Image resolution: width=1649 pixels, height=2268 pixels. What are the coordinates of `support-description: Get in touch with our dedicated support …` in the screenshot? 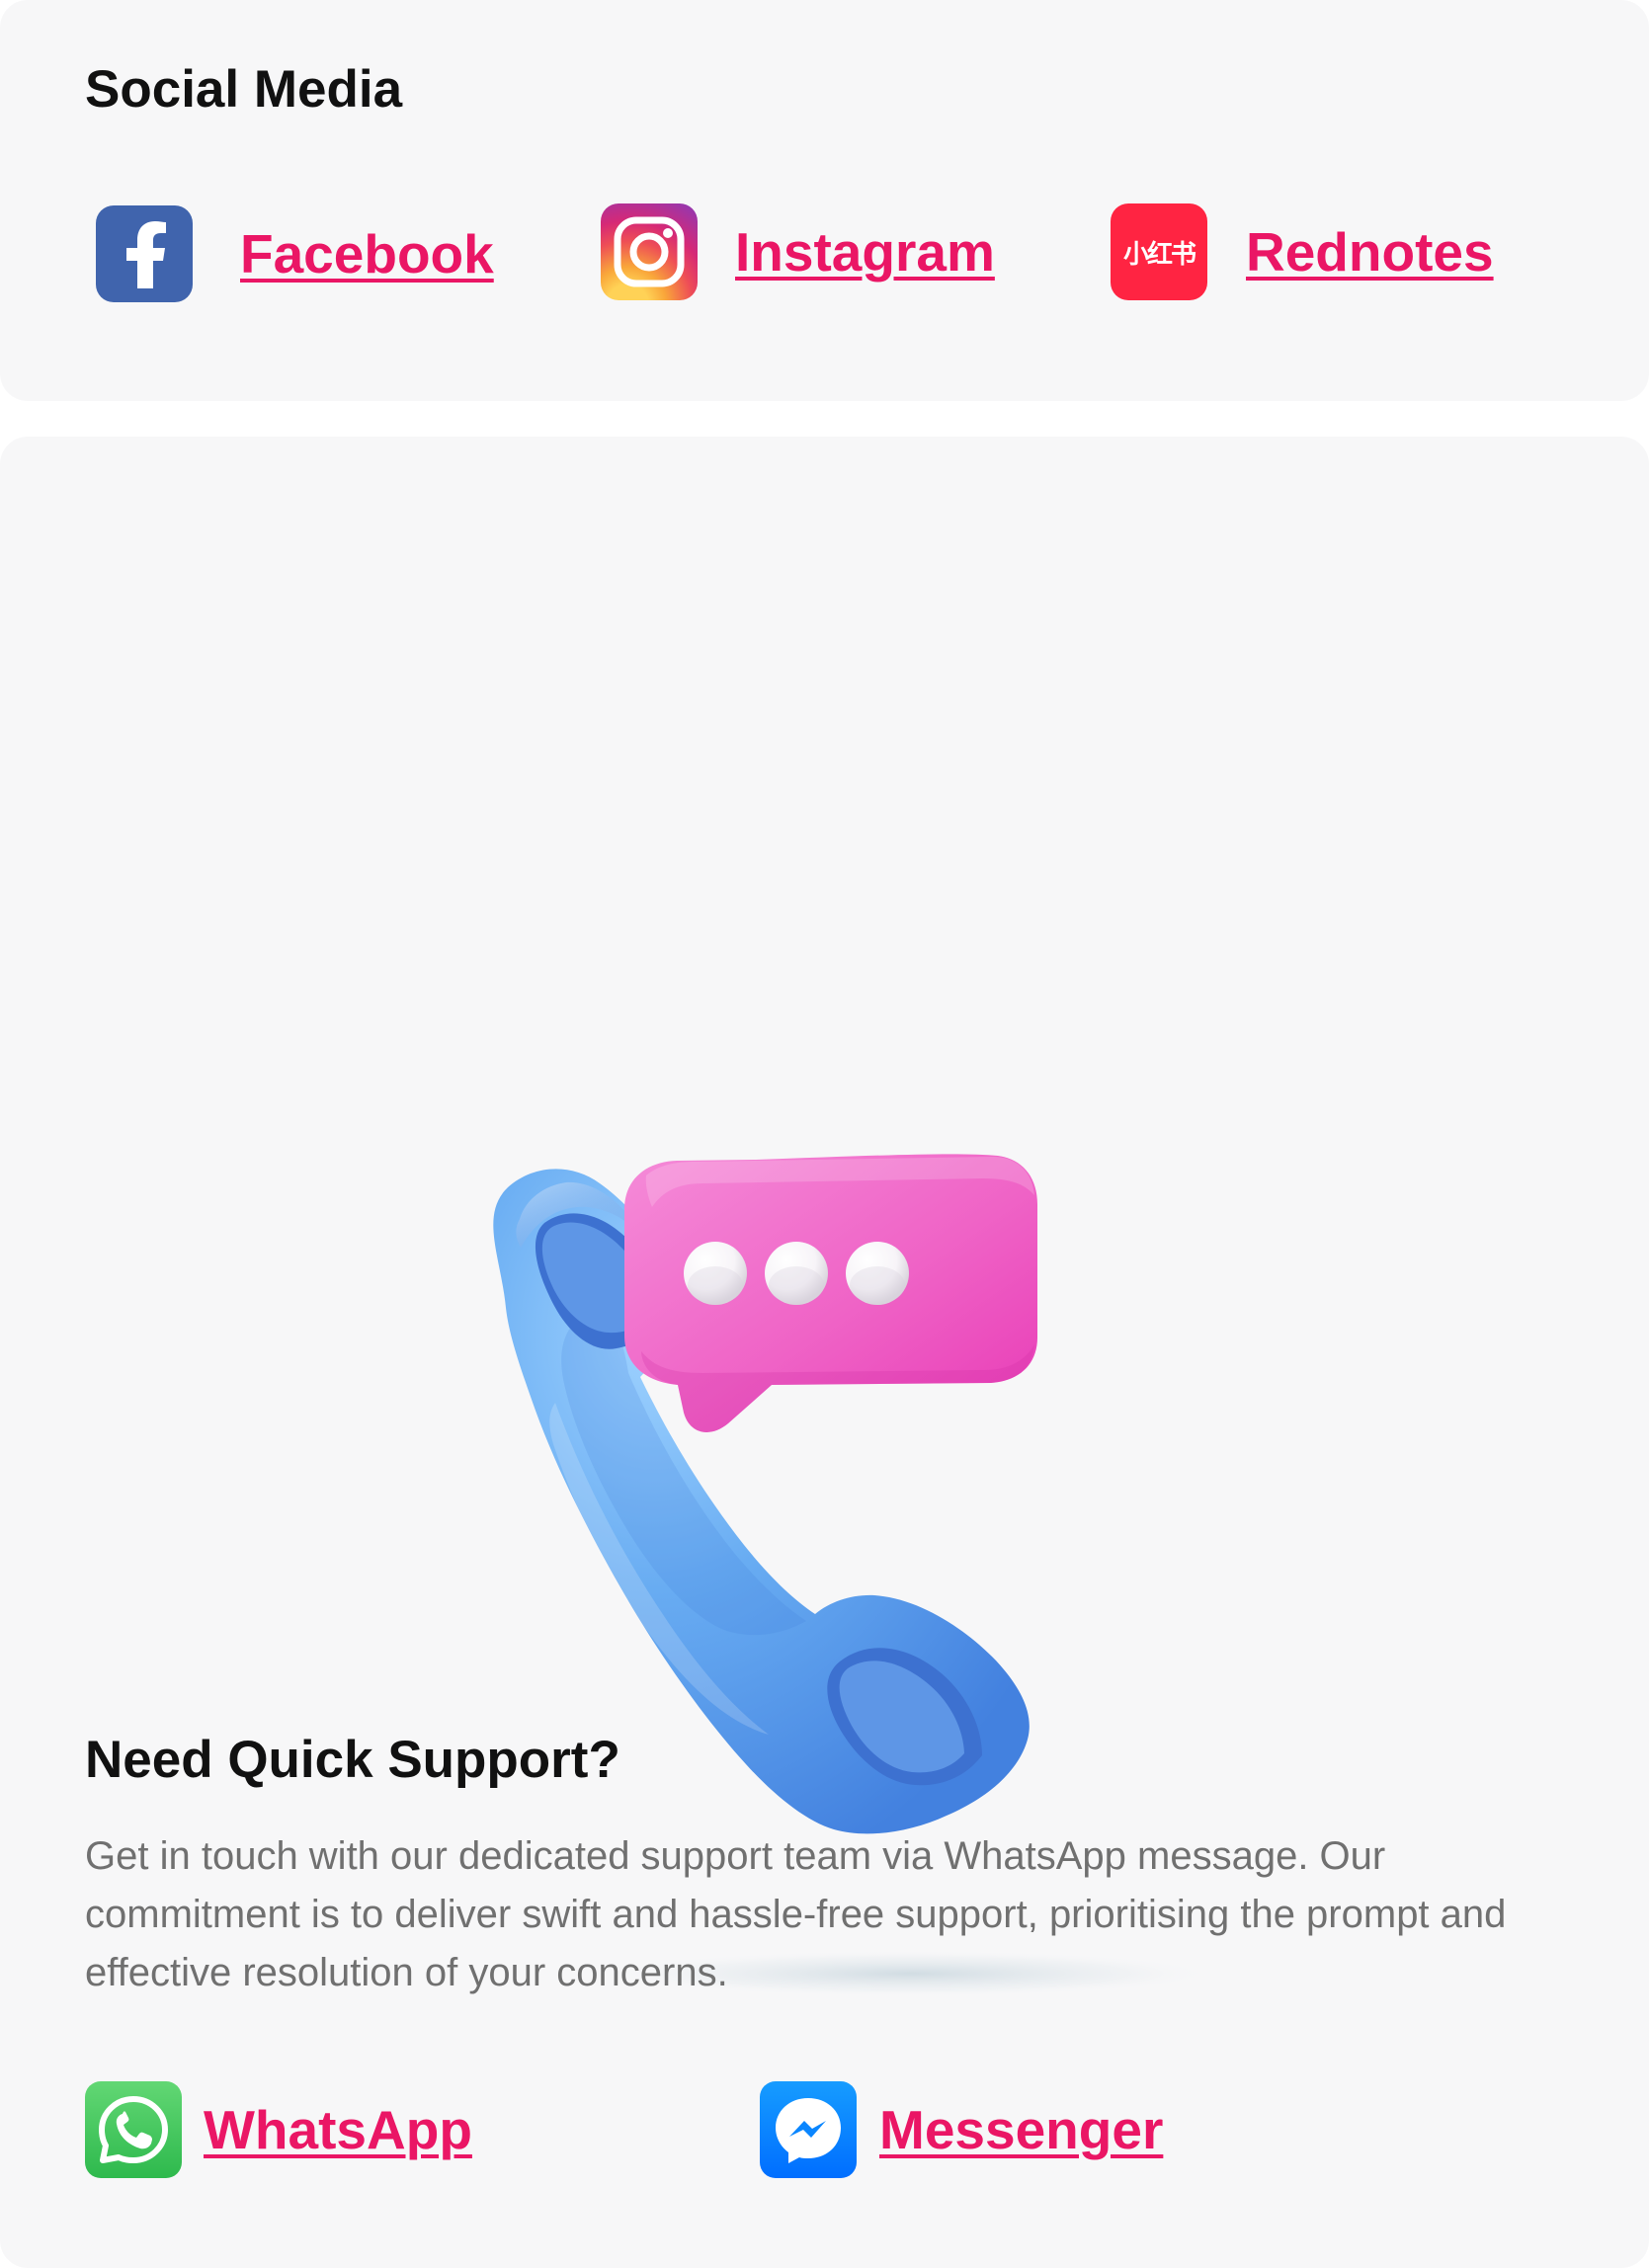 It's located at (796, 1914).